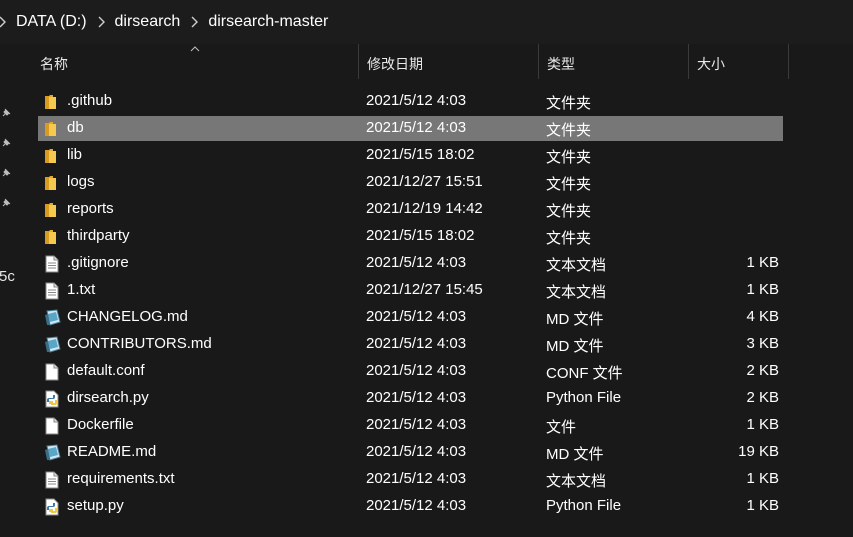  What do you see at coordinates (81, 181) in the screenshot?
I see `file-name: logs` at bounding box center [81, 181].